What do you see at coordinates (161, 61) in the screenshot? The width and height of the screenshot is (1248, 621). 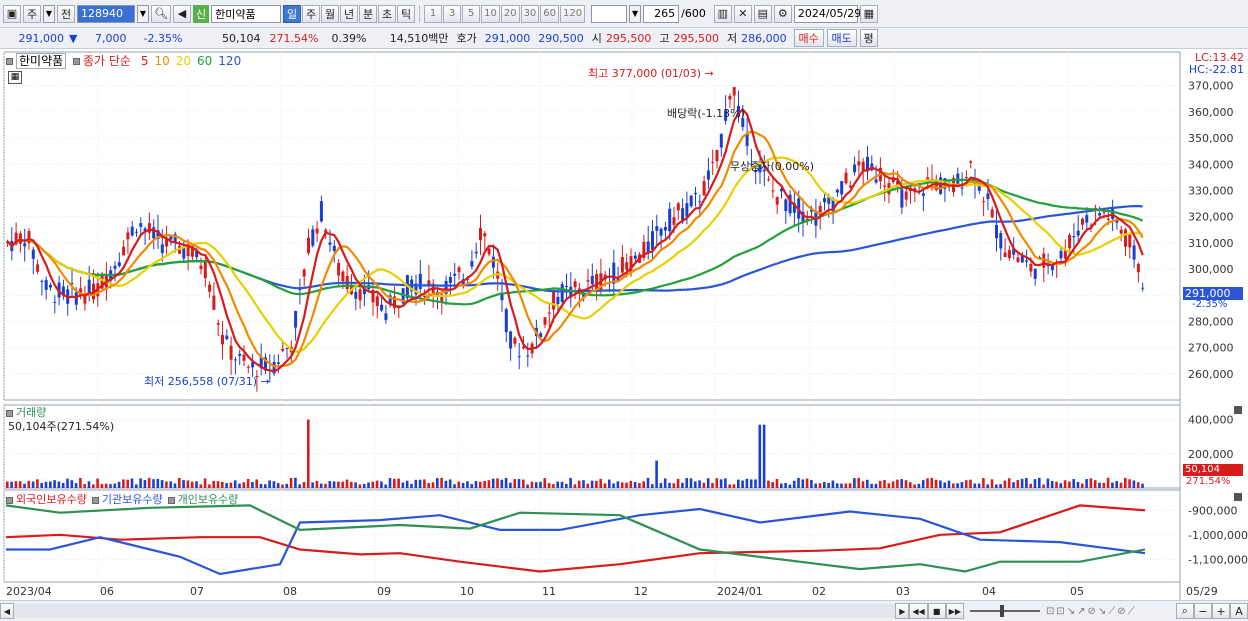 I see `ma-period: 10` at bounding box center [161, 61].